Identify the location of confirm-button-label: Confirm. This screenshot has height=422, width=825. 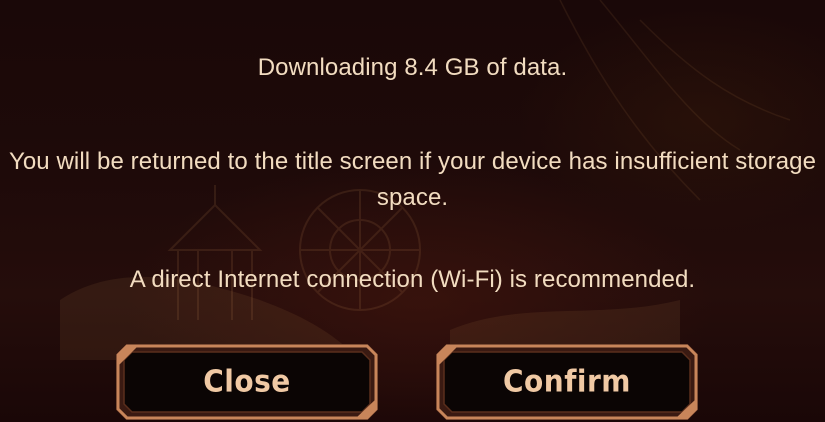
(567, 381).